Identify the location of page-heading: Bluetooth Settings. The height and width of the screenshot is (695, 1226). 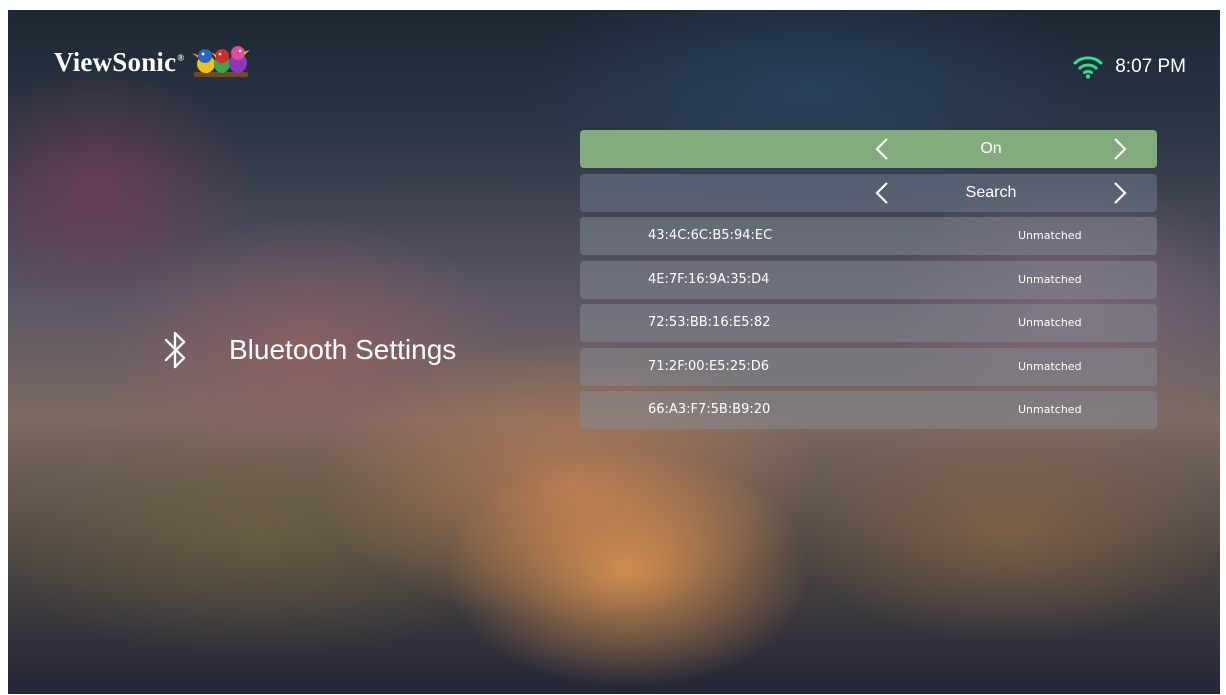
(309, 350).